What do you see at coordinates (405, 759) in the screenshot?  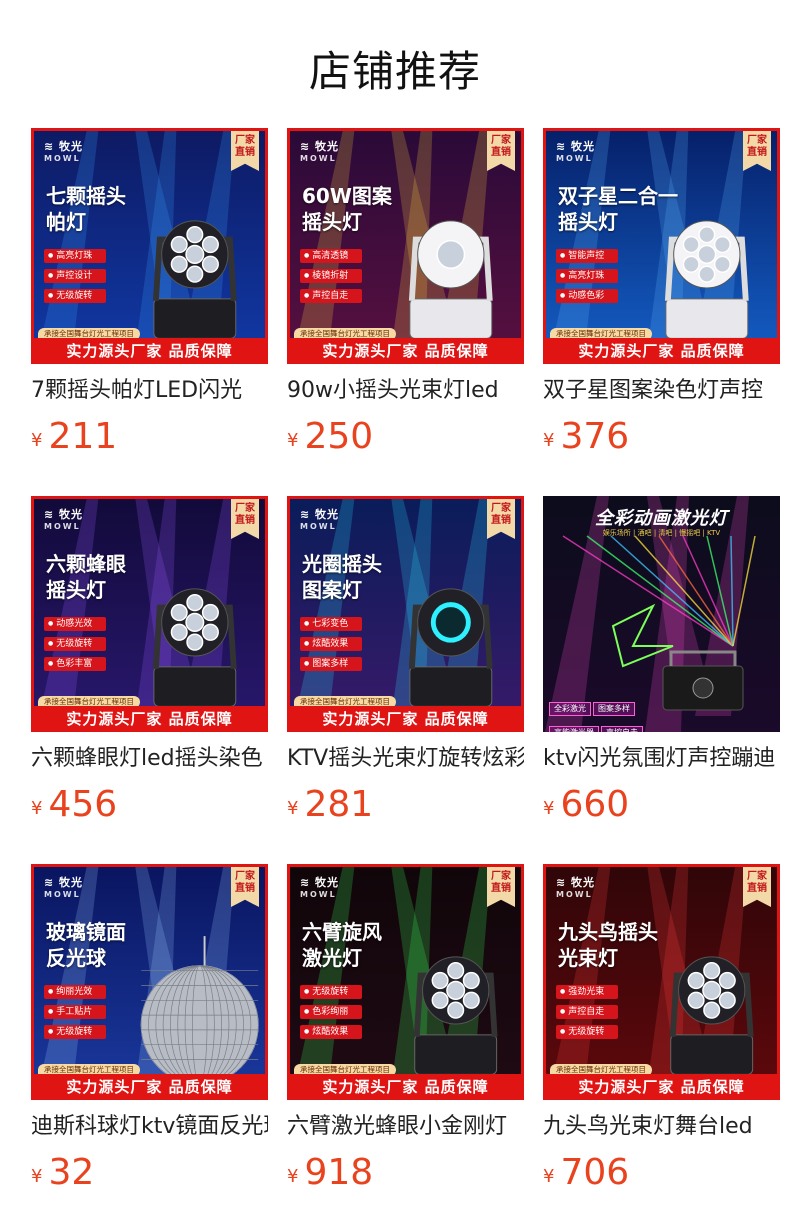 I see `product-name: KTV摇头光束灯旋转炫彩` at bounding box center [405, 759].